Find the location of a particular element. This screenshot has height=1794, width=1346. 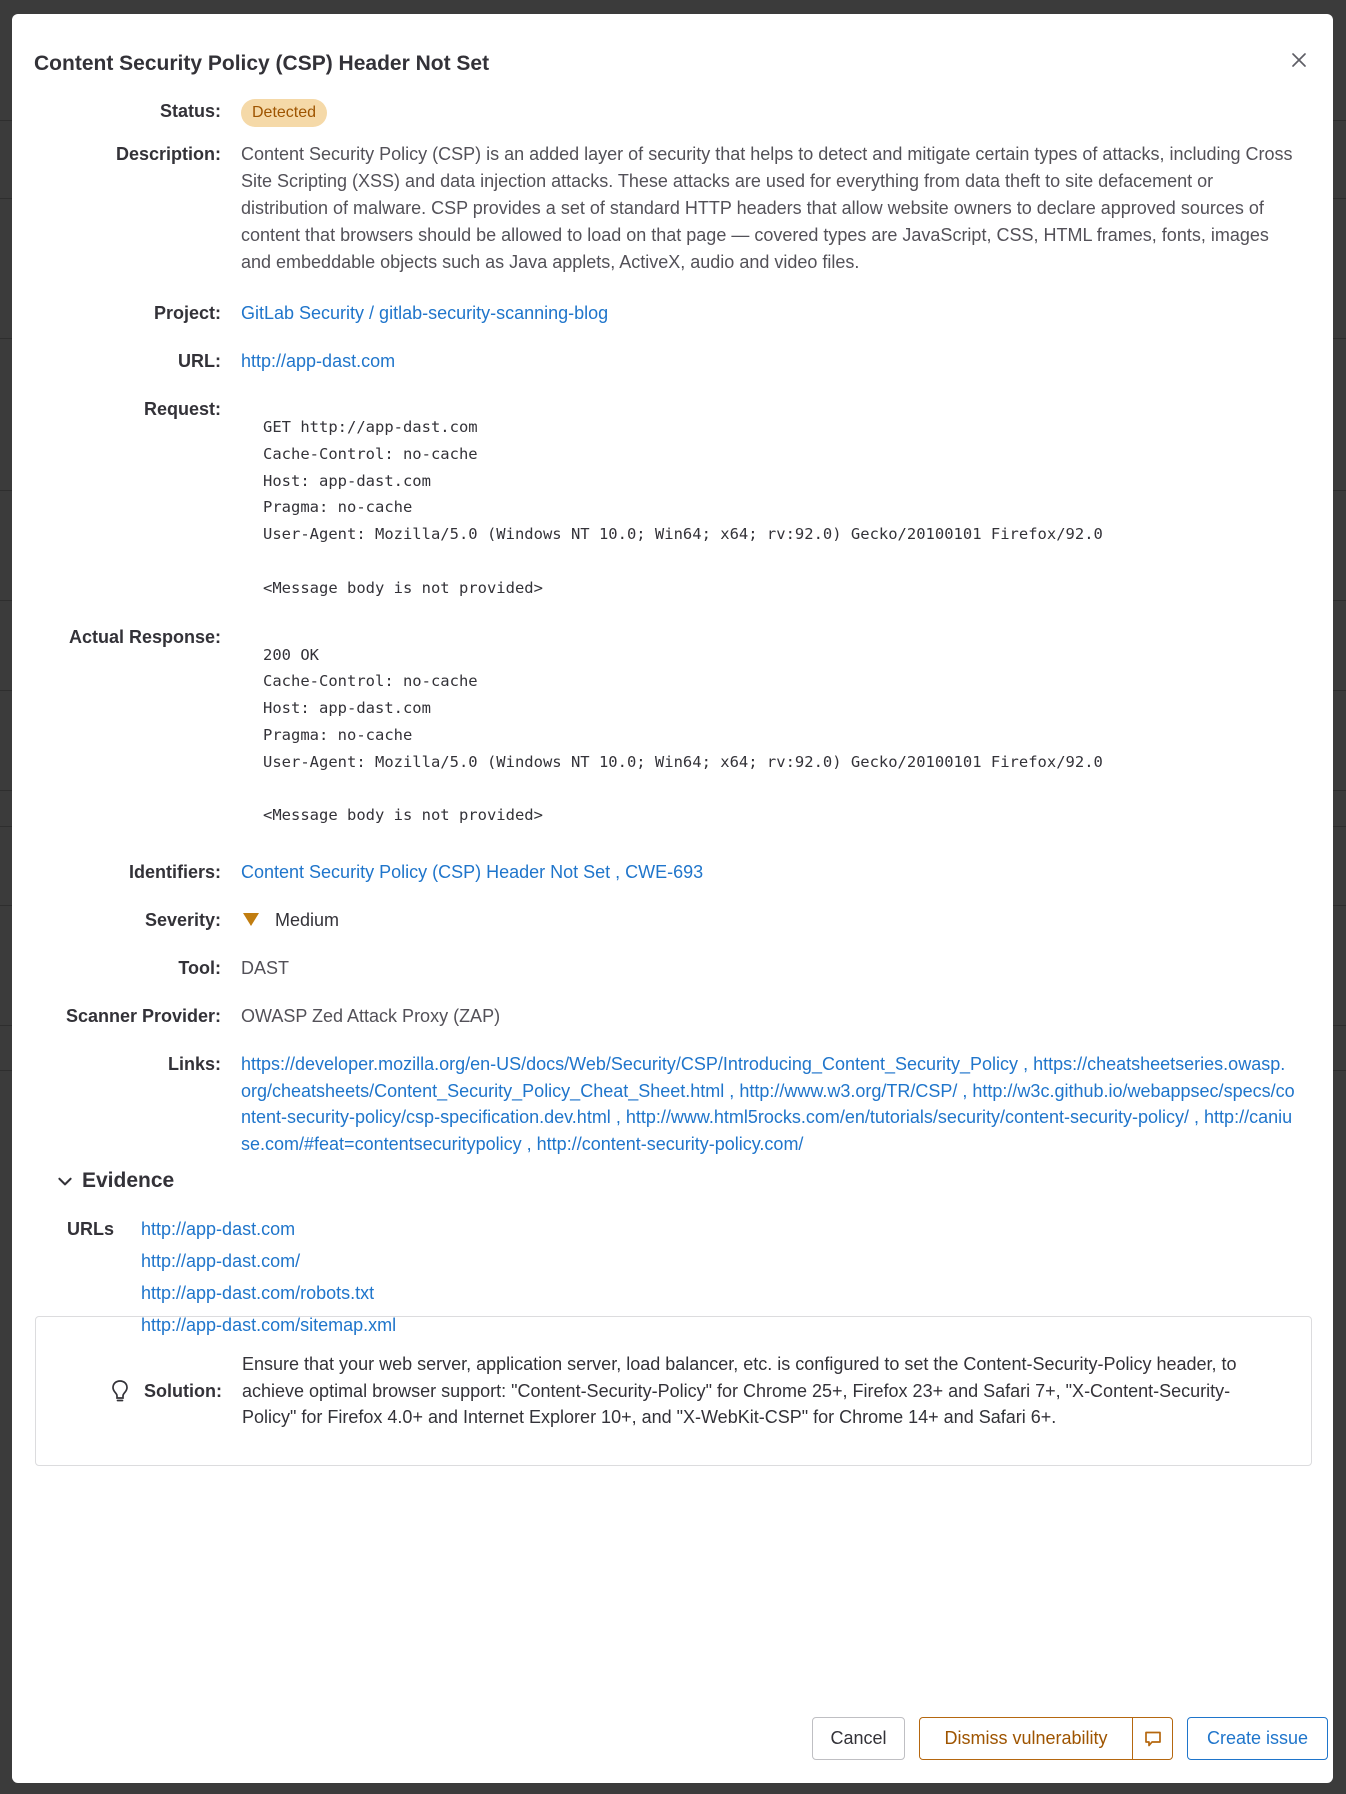

cancel-button: Cancel is located at coordinates (858, 1738).